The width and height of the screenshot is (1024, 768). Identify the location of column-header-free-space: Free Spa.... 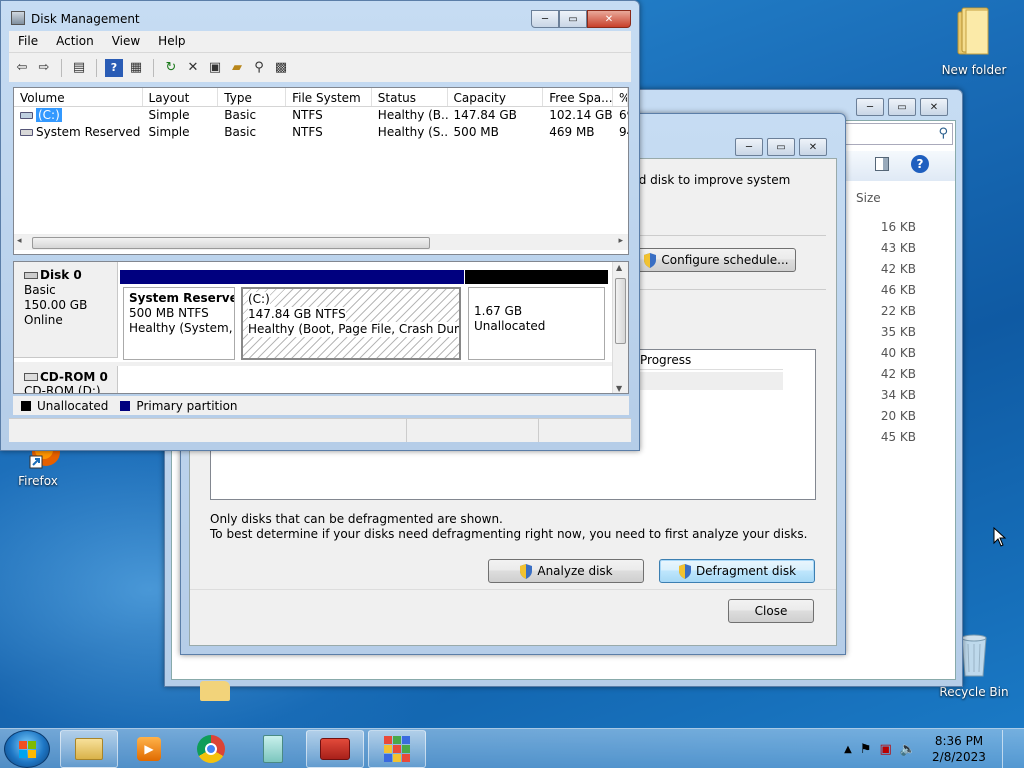
(578, 97).